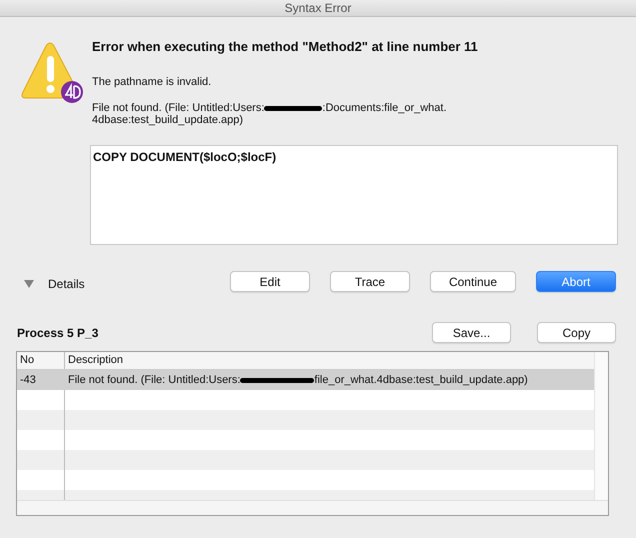 This screenshot has height=538, width=636. What do you see at coordinates (370, 281) in the screenshot?
I see `dialog-button: Trace` at bounding box center [370, 281].